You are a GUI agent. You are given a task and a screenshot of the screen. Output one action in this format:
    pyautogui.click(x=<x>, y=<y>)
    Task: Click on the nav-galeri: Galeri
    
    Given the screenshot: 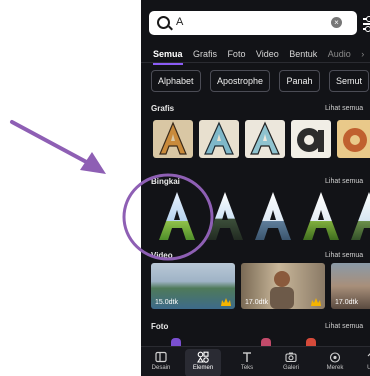 What is the action you would take?
    pyautogui.click(x=291, y=361)
    